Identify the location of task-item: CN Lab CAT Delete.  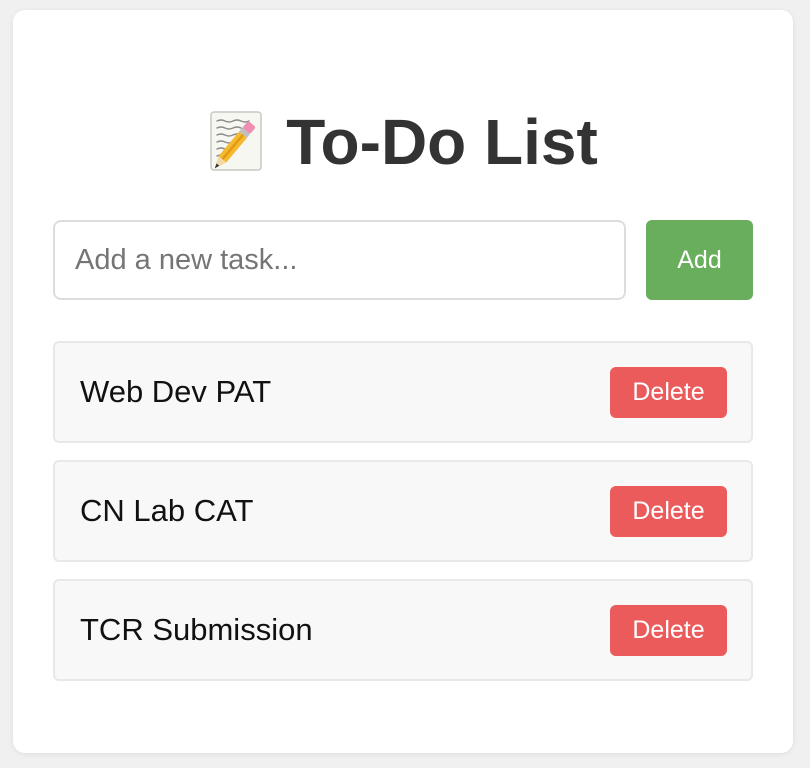
(403, 511).